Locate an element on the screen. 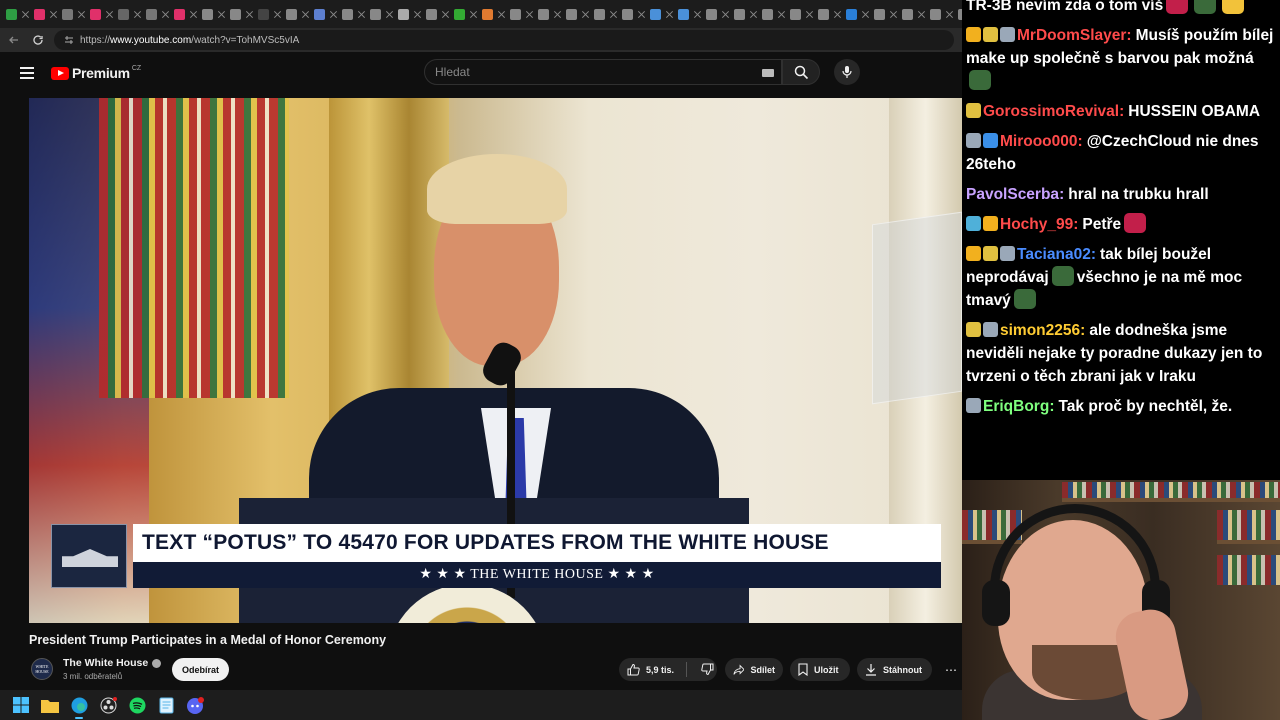 The height and width of the screenshot is (720, 1280). spotify-icon is located at coordinates (137, 705).